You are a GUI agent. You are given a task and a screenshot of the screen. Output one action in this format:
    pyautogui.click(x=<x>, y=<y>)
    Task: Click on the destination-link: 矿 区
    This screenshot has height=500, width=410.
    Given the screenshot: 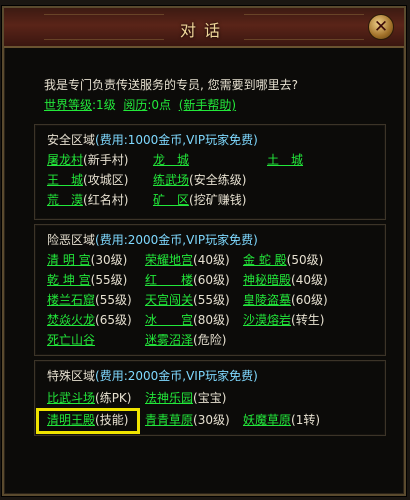 What is the action you would take?
    pyautogui.click(x=171, y=200)
    